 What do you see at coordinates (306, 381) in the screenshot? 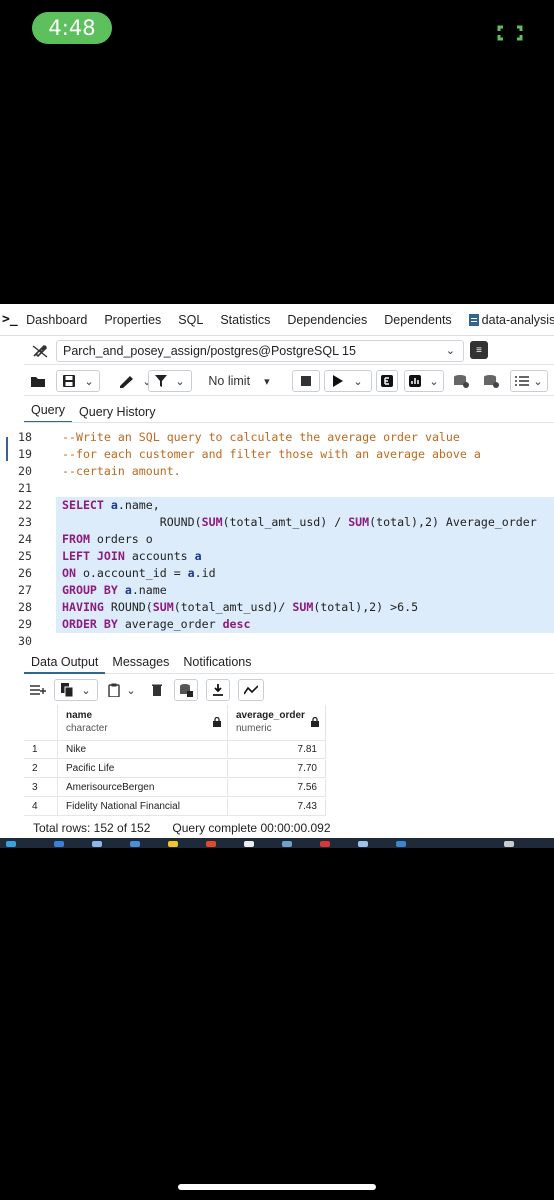
I see `stop-button` at bounding box center [306, 381].